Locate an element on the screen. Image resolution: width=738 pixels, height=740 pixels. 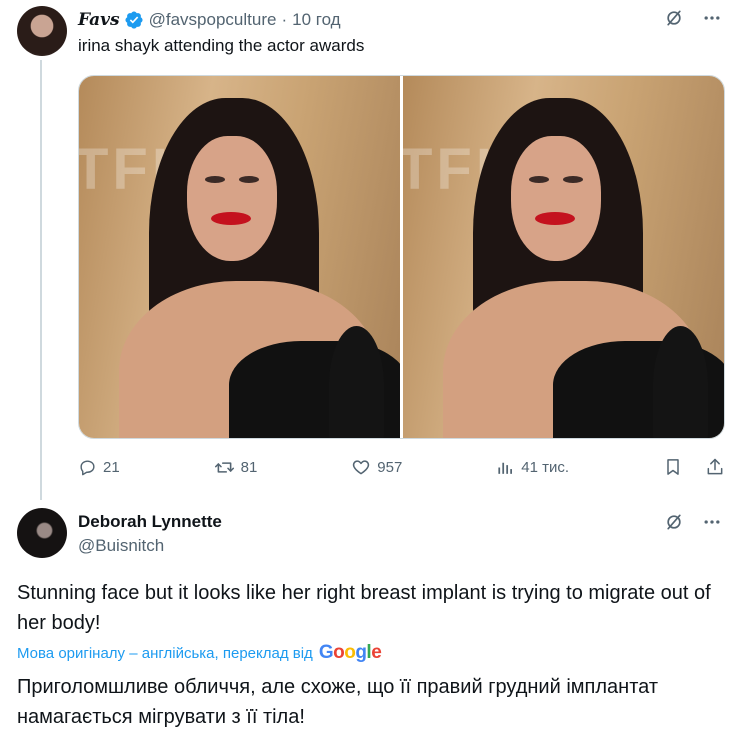
tweet-action-bar: 21 81 957 41 тис. is located at coordinates (401, 467).